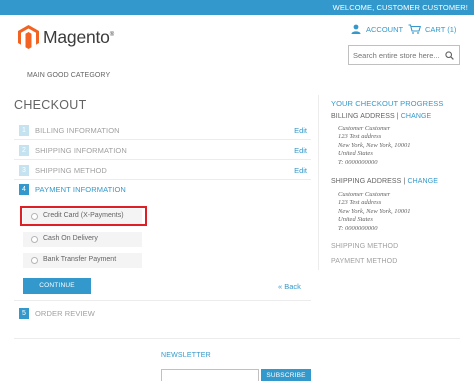 This screenshot has height=381, width=474. What do you see at coordinates (65, 313) in the screenshot?
I see `step-title: ORDER REVIEW` at bounding box center [65, 313].